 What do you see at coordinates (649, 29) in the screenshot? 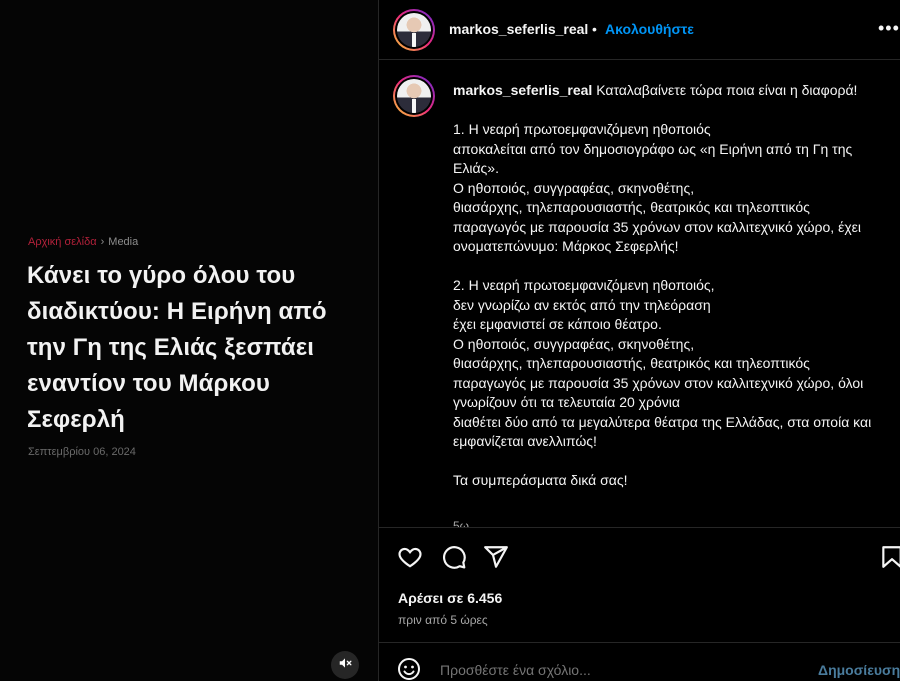
I see `follow-button: Ακολουθήστε` at bounding box center [649, 29].